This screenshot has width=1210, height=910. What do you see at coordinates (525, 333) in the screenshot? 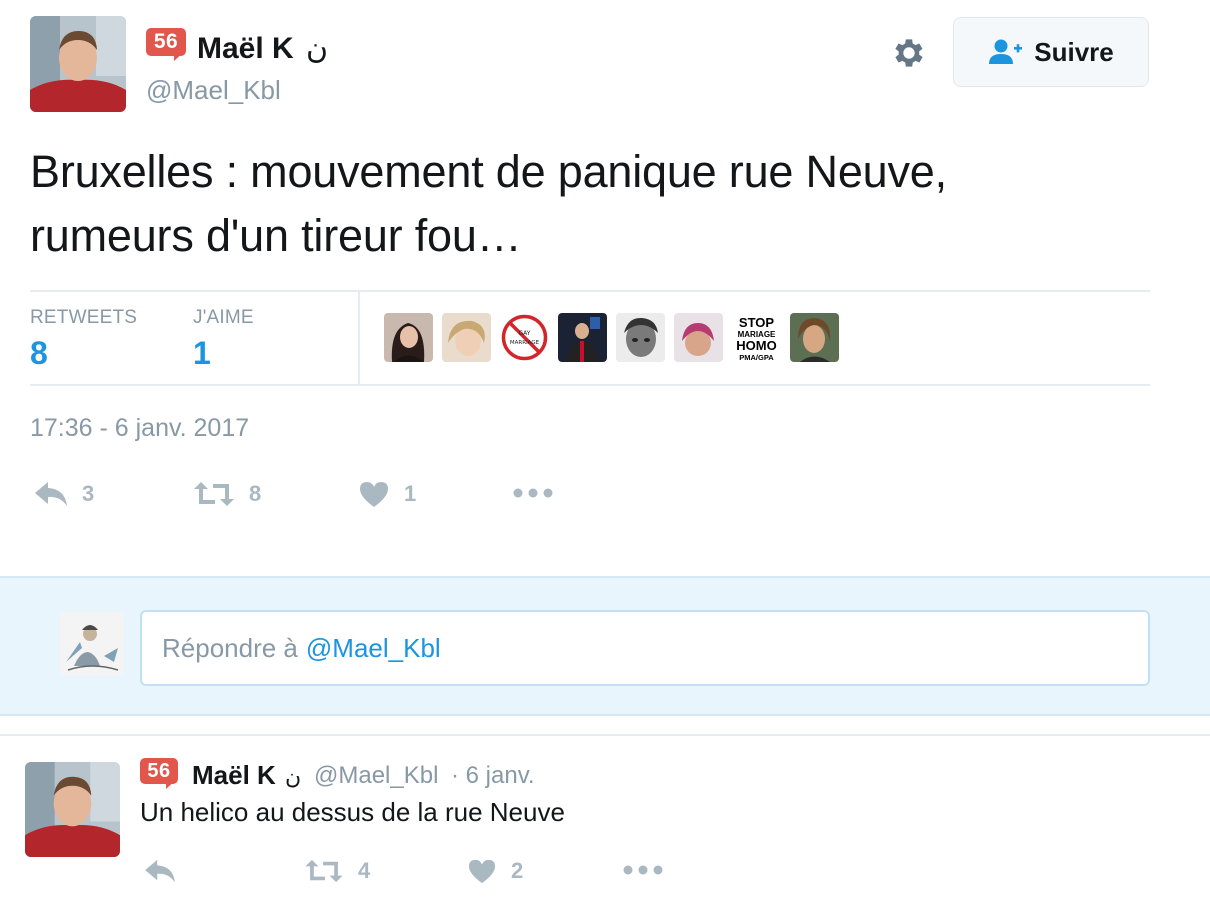
I see `svg-text: GAY` at bounding box center [525, 333].